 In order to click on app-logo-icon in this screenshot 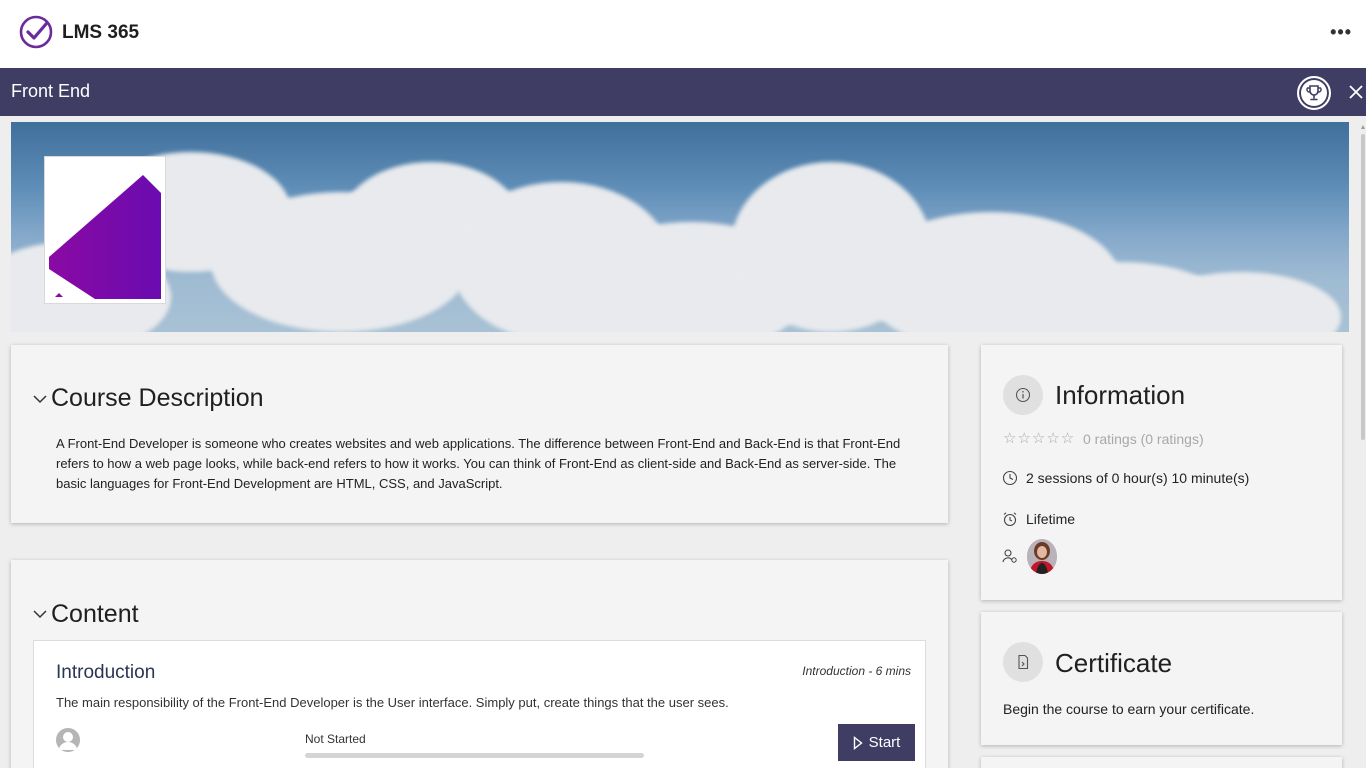, I will do `click(36, 32)`.